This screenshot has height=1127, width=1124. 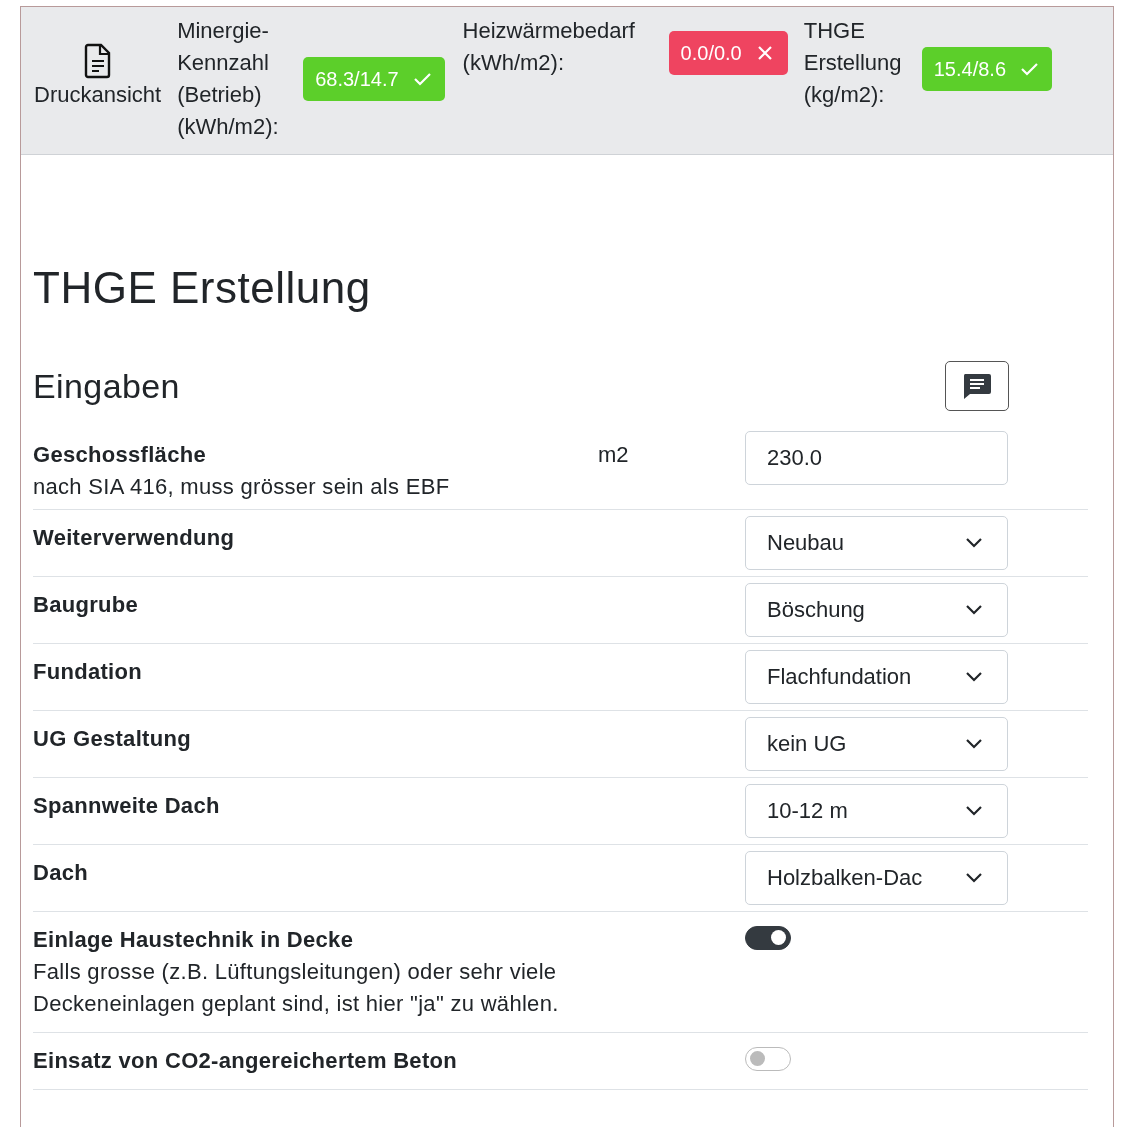 What do you see at coordinates (86, 605) in the screenshot?
I see `field-label: Baugrube` at bounding box center [86, 605].